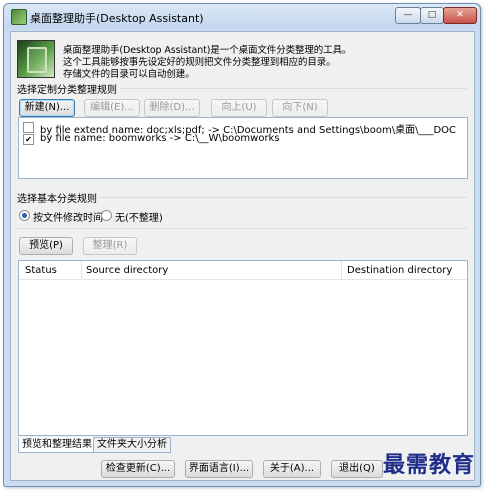  Describe the element at coordinates (36, 59) in the screenshot. I see `logo-icon` at that location.